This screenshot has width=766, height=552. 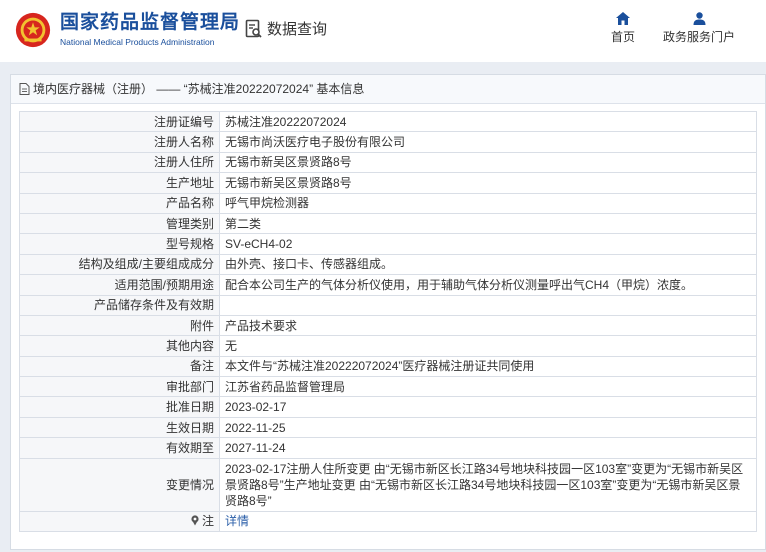 I want to click on field-value: 无, so click(x=488, y=346).